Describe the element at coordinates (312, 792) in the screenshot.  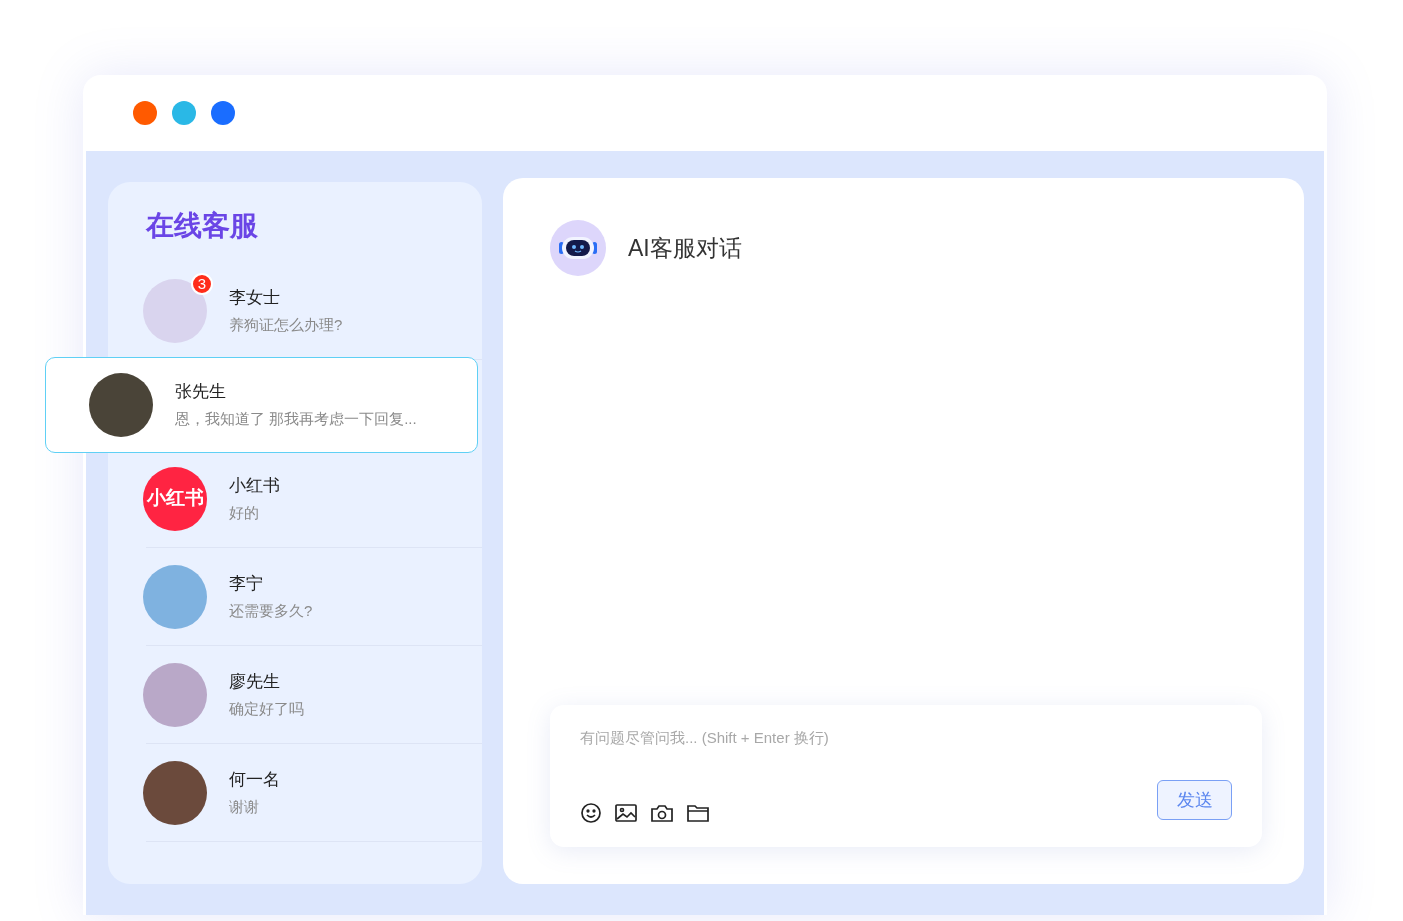
I see `contact-item: 何一名 谢谢` at that location.